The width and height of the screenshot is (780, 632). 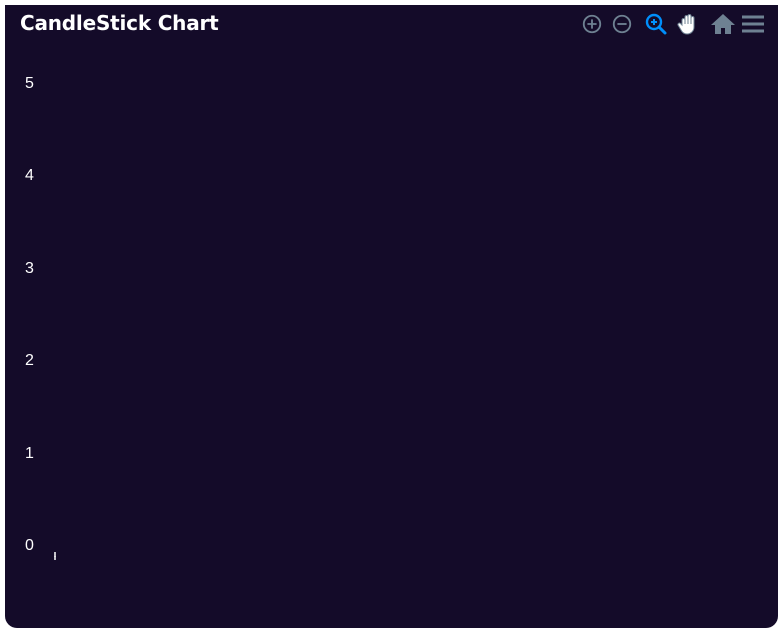 I want to click on plot-area, so click(x=55, y=556).